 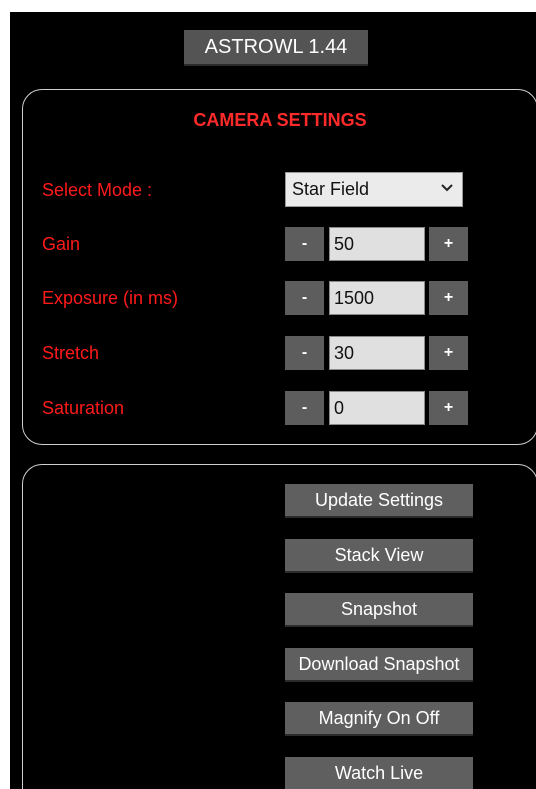 I want to click on saturation-decrement-button: -, so click(x=304, y=408).